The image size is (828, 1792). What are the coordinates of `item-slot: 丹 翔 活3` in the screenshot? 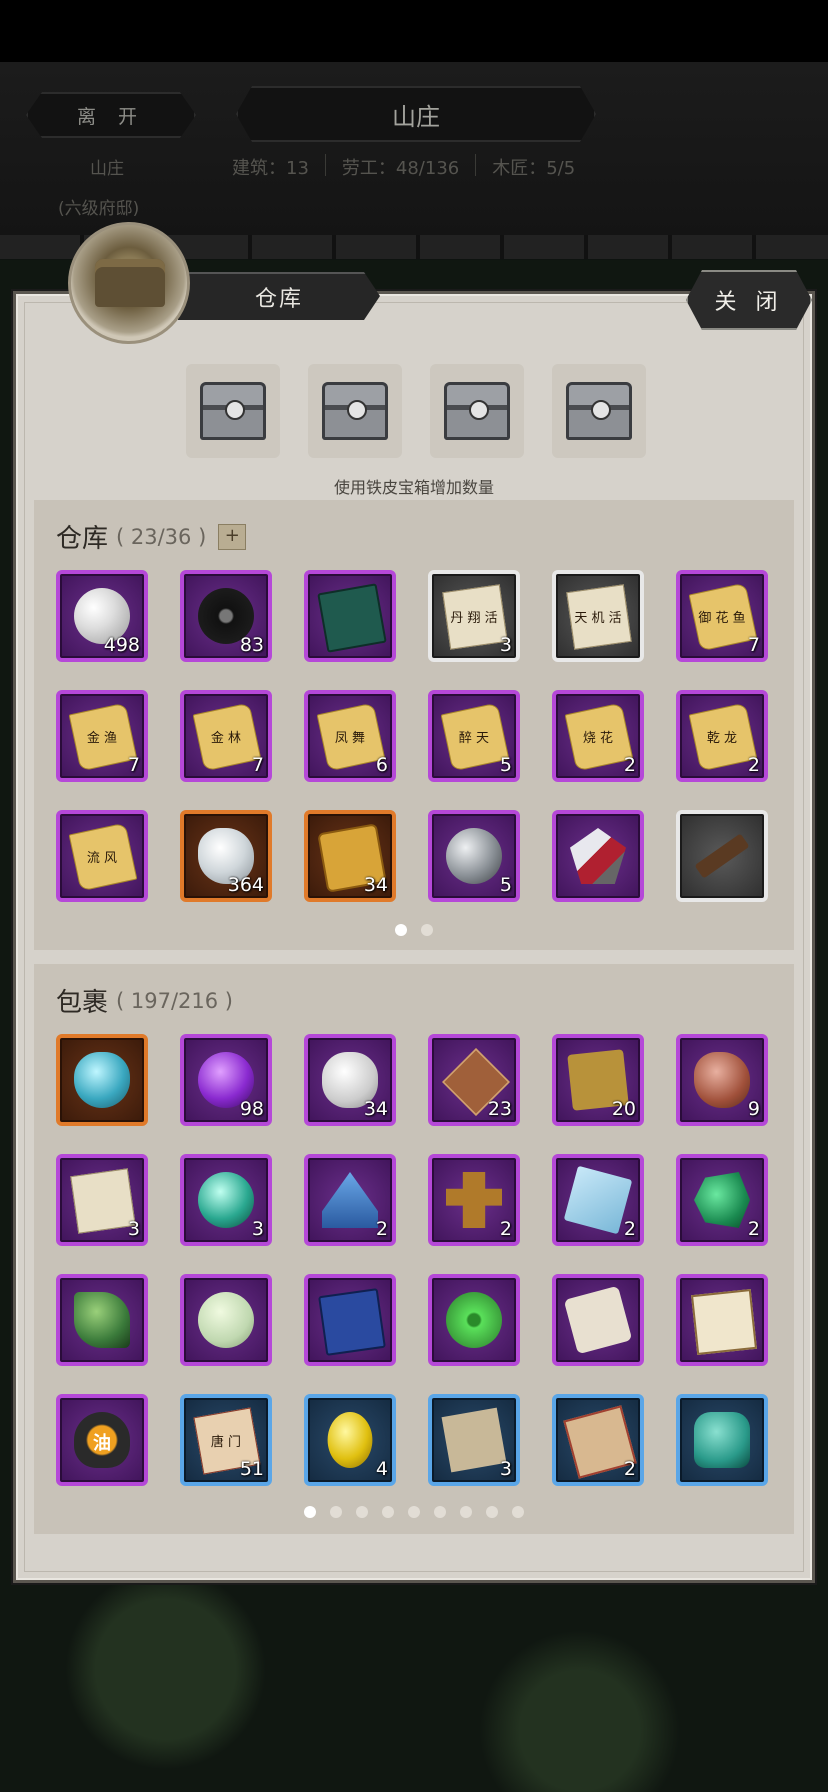 It's located at (474, 616).